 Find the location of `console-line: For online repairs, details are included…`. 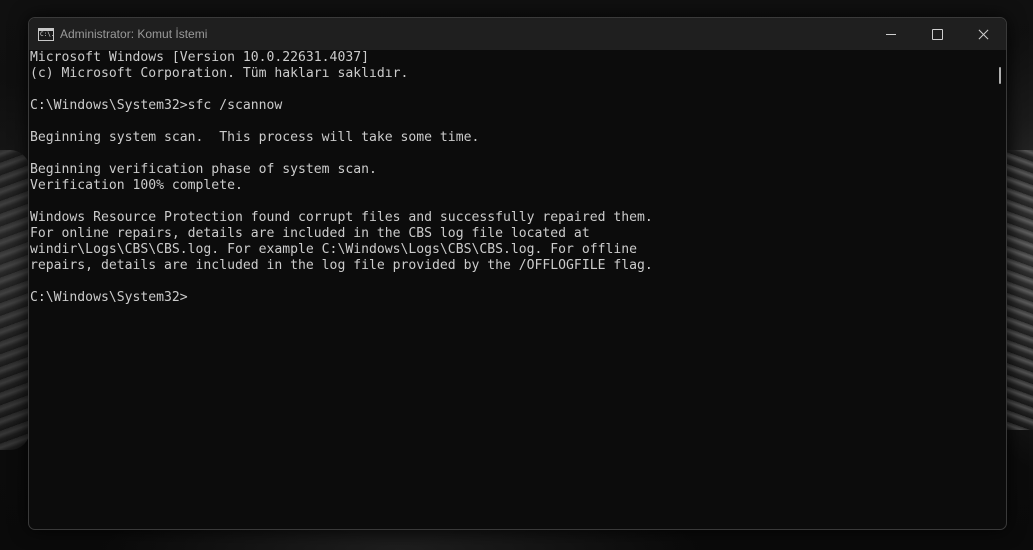

console-line: For online repairs, details are included… is located at coordinates (310, 233).